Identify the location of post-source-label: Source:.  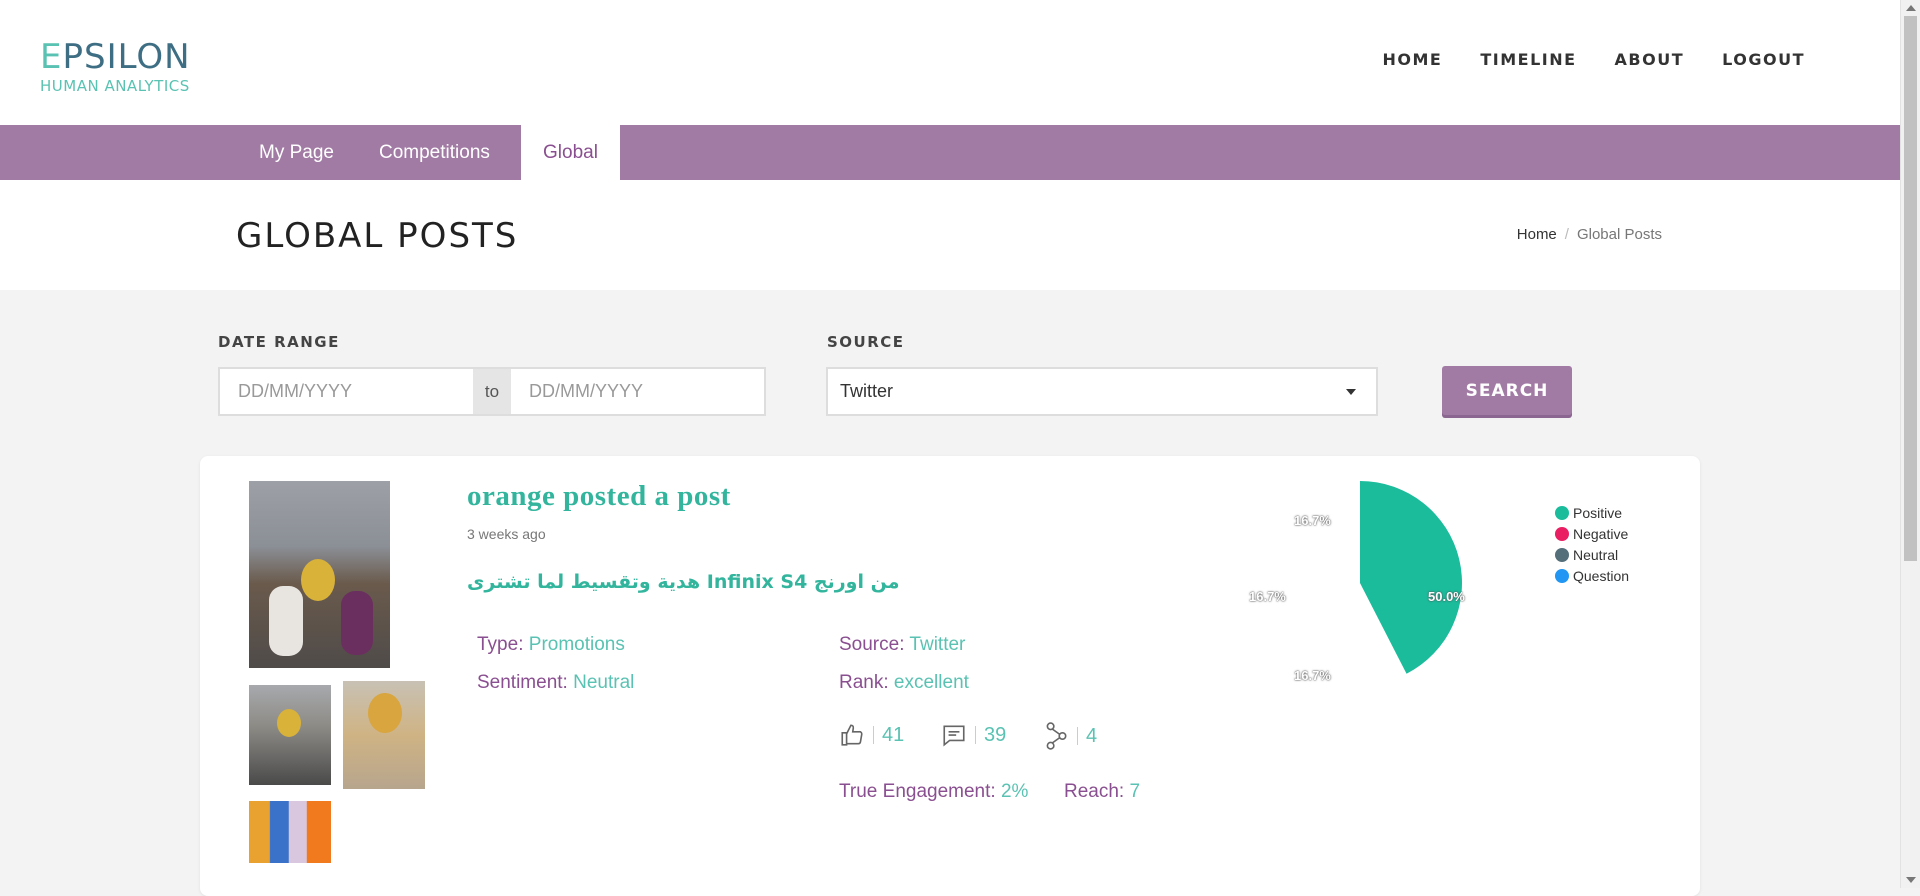
(872, 644).